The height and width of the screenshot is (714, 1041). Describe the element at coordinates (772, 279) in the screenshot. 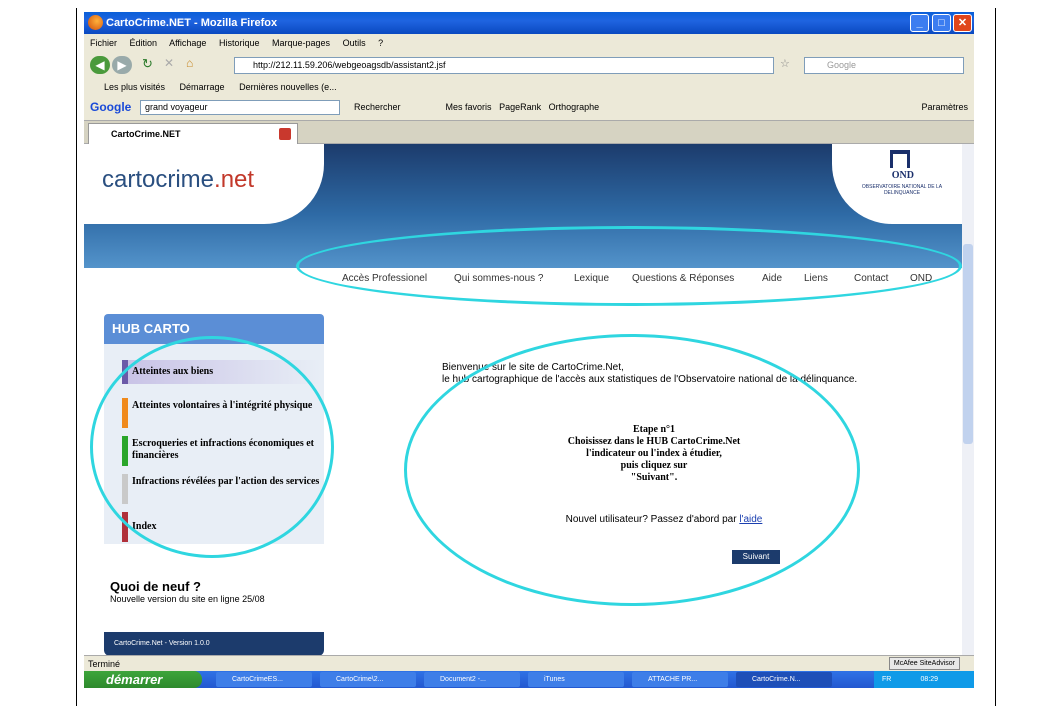

I see `nav-aide: Aide` at that location.